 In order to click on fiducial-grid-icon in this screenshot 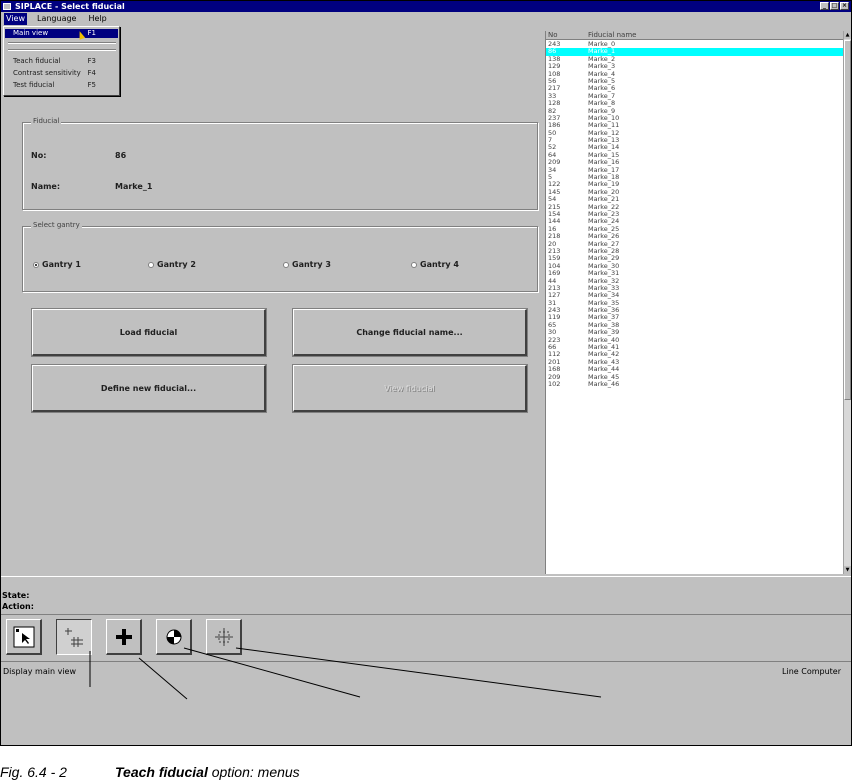, I will do `click(74, 637)`.